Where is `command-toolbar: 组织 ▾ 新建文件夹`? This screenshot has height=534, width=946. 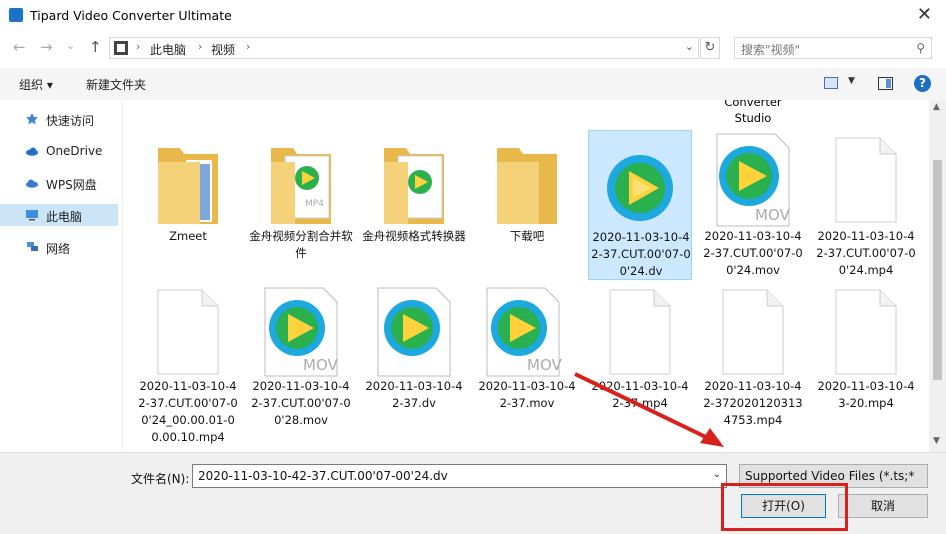 command-toolbar: 组织 ▾ 新建文件夹 is located at coordinates (473, 84).